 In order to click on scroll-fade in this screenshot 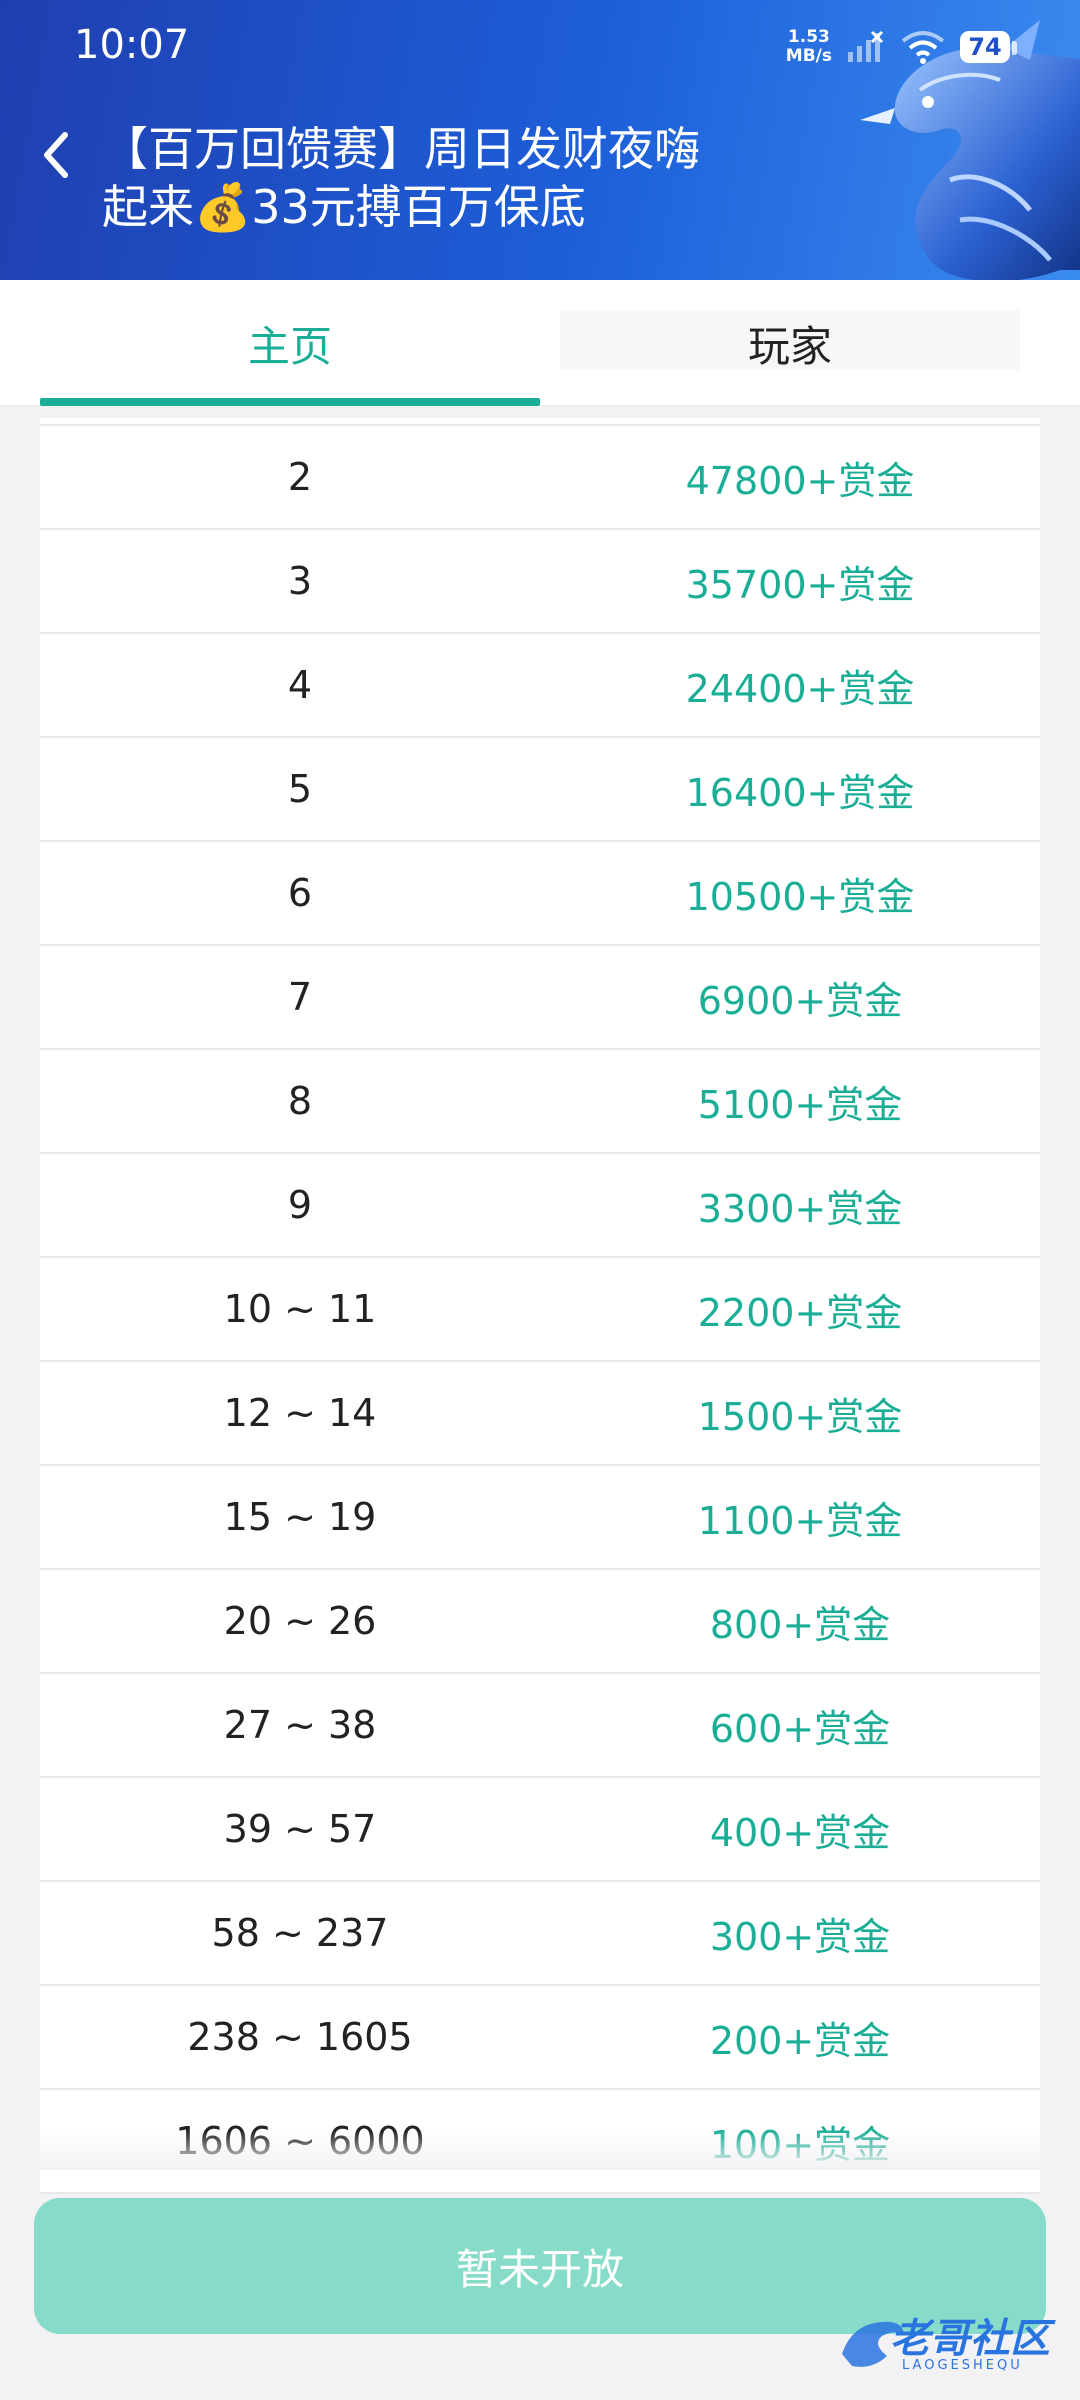, I will do `click(540, 2150)`.